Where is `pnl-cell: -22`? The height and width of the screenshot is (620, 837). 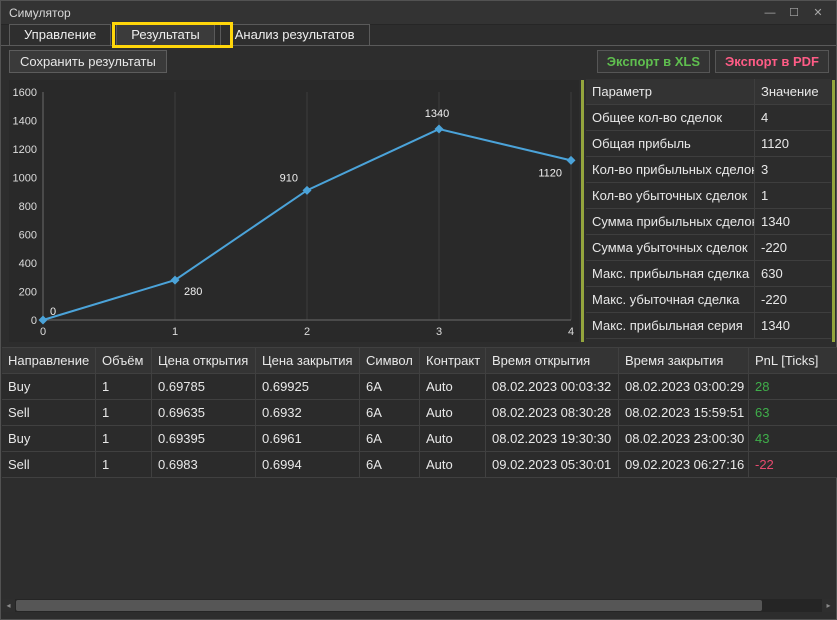
pnl-cell: -22 is located at coordinates (793, 465).